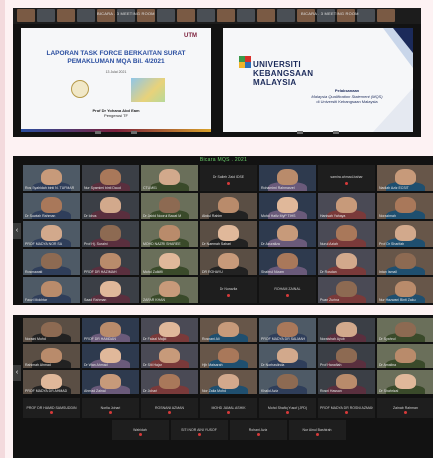  I want to click on participant-tile: Nurul Aziah, so click(346, 234).